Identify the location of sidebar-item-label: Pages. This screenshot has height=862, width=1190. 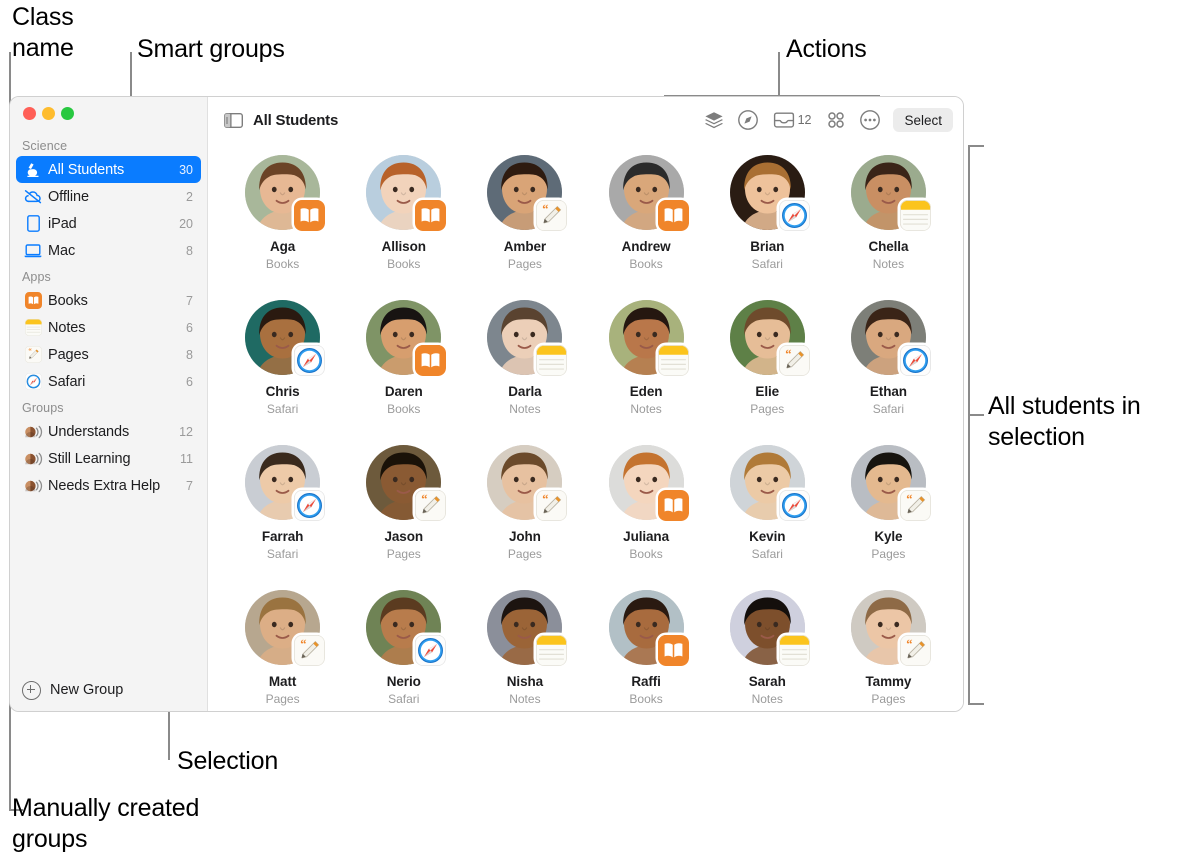
(68, 354).